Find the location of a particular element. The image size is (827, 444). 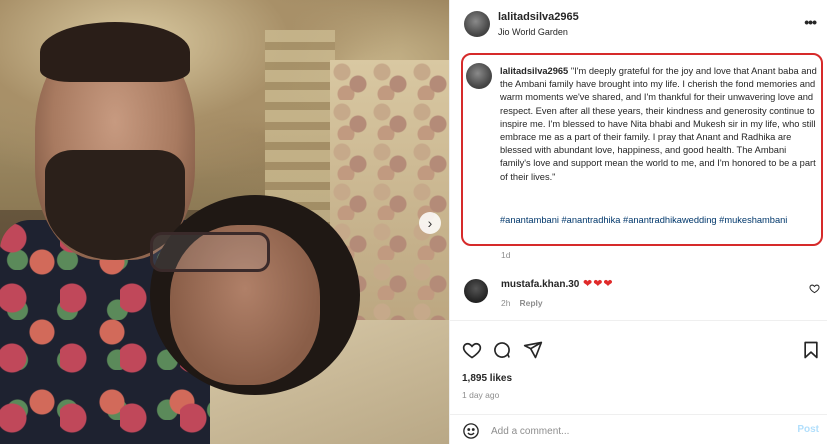

comment-text: ❤❤❤ is located at coordinates (598, 284).